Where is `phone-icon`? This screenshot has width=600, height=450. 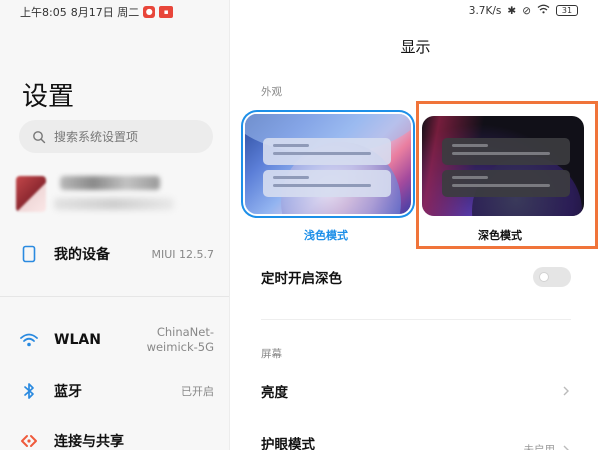 phone-icon is located at coordinates (29, 254).